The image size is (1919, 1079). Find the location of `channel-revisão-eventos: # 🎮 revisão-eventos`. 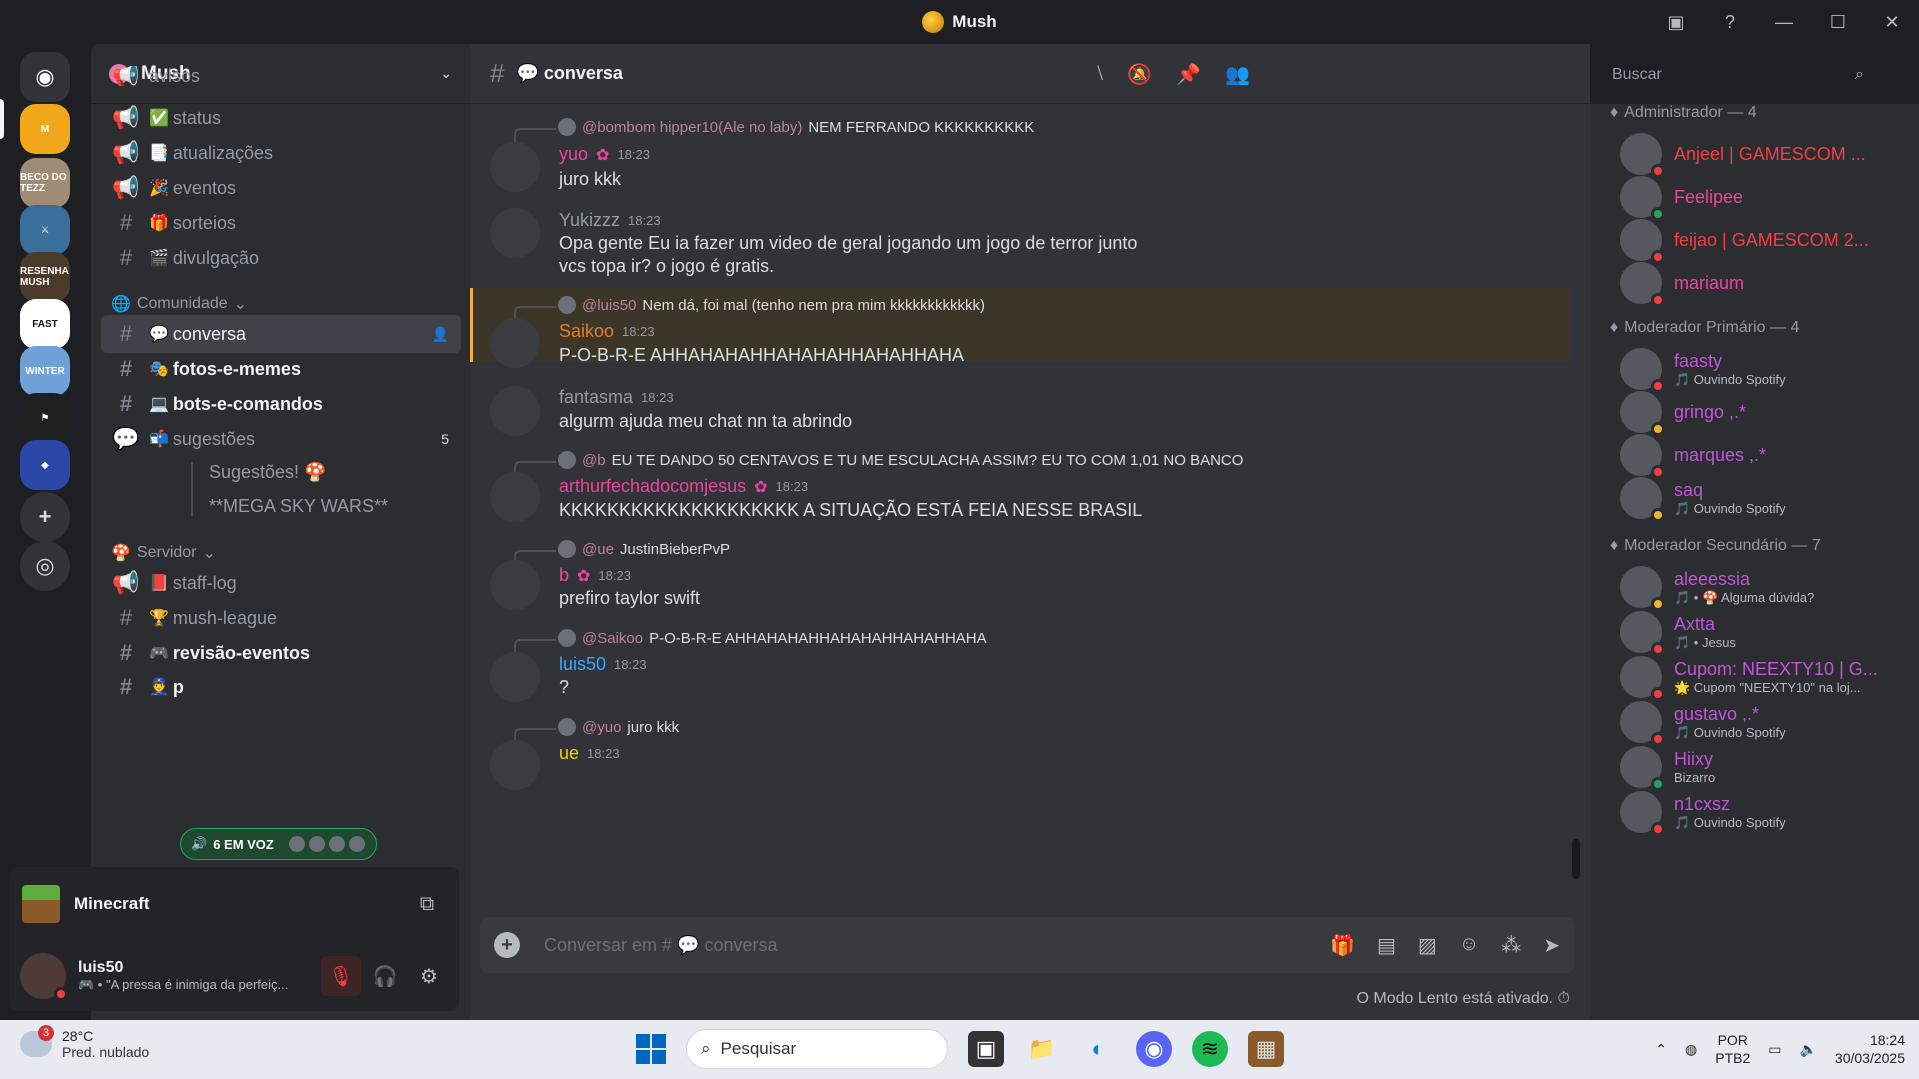

channel-revisão-eventos: # 🎮 revisão-eventos is located at coordinates (281, 653).